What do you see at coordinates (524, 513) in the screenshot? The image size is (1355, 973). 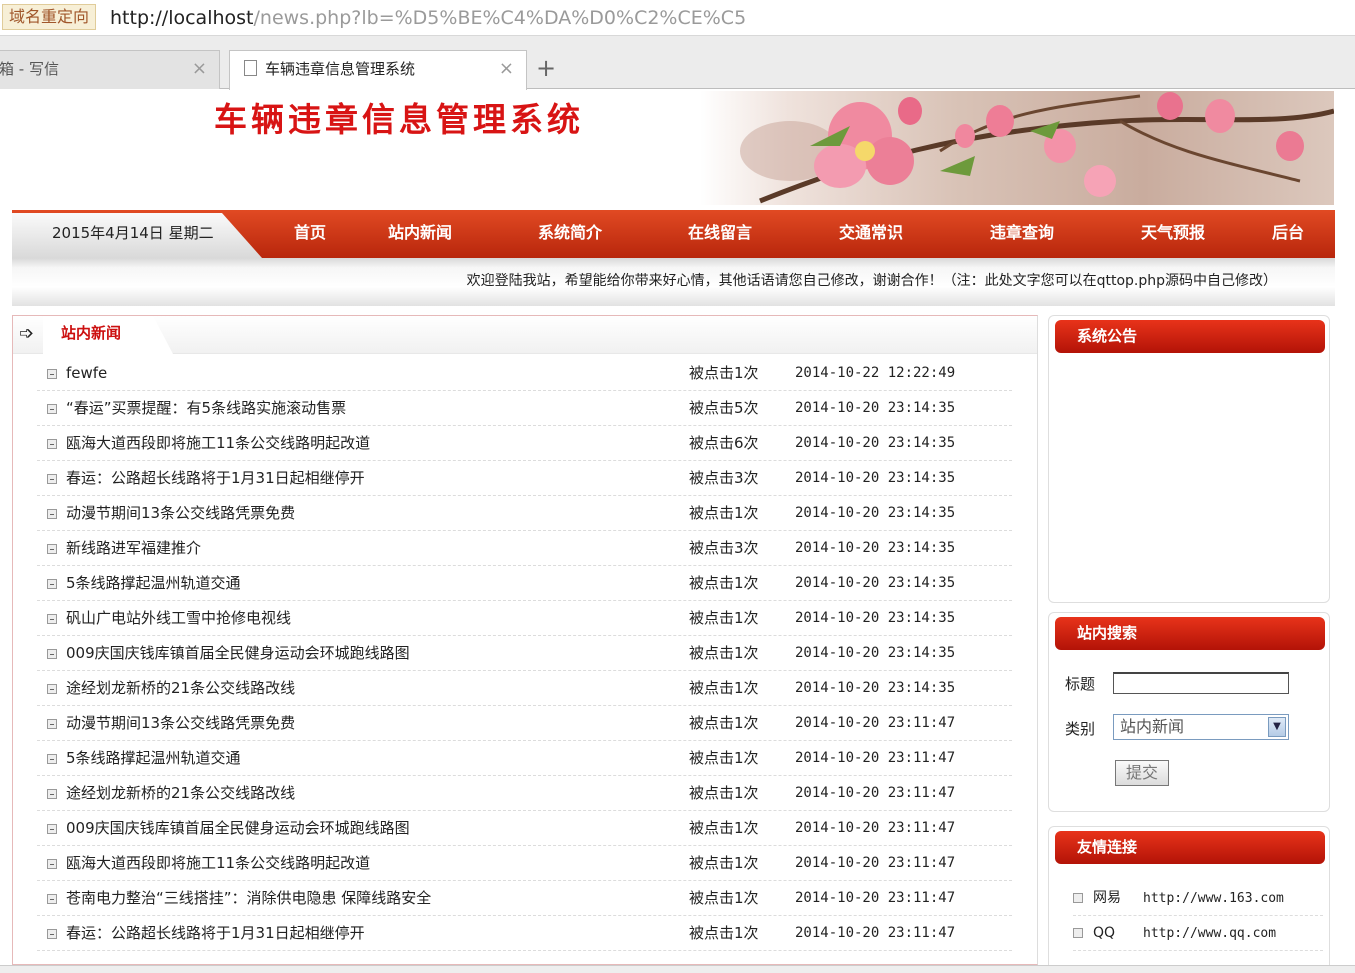 I see `news-row: 动漫节期间13条公交线路凭票免费 被点击1次 2014-10-20 23:14:35` at bounding box center [524, 513].